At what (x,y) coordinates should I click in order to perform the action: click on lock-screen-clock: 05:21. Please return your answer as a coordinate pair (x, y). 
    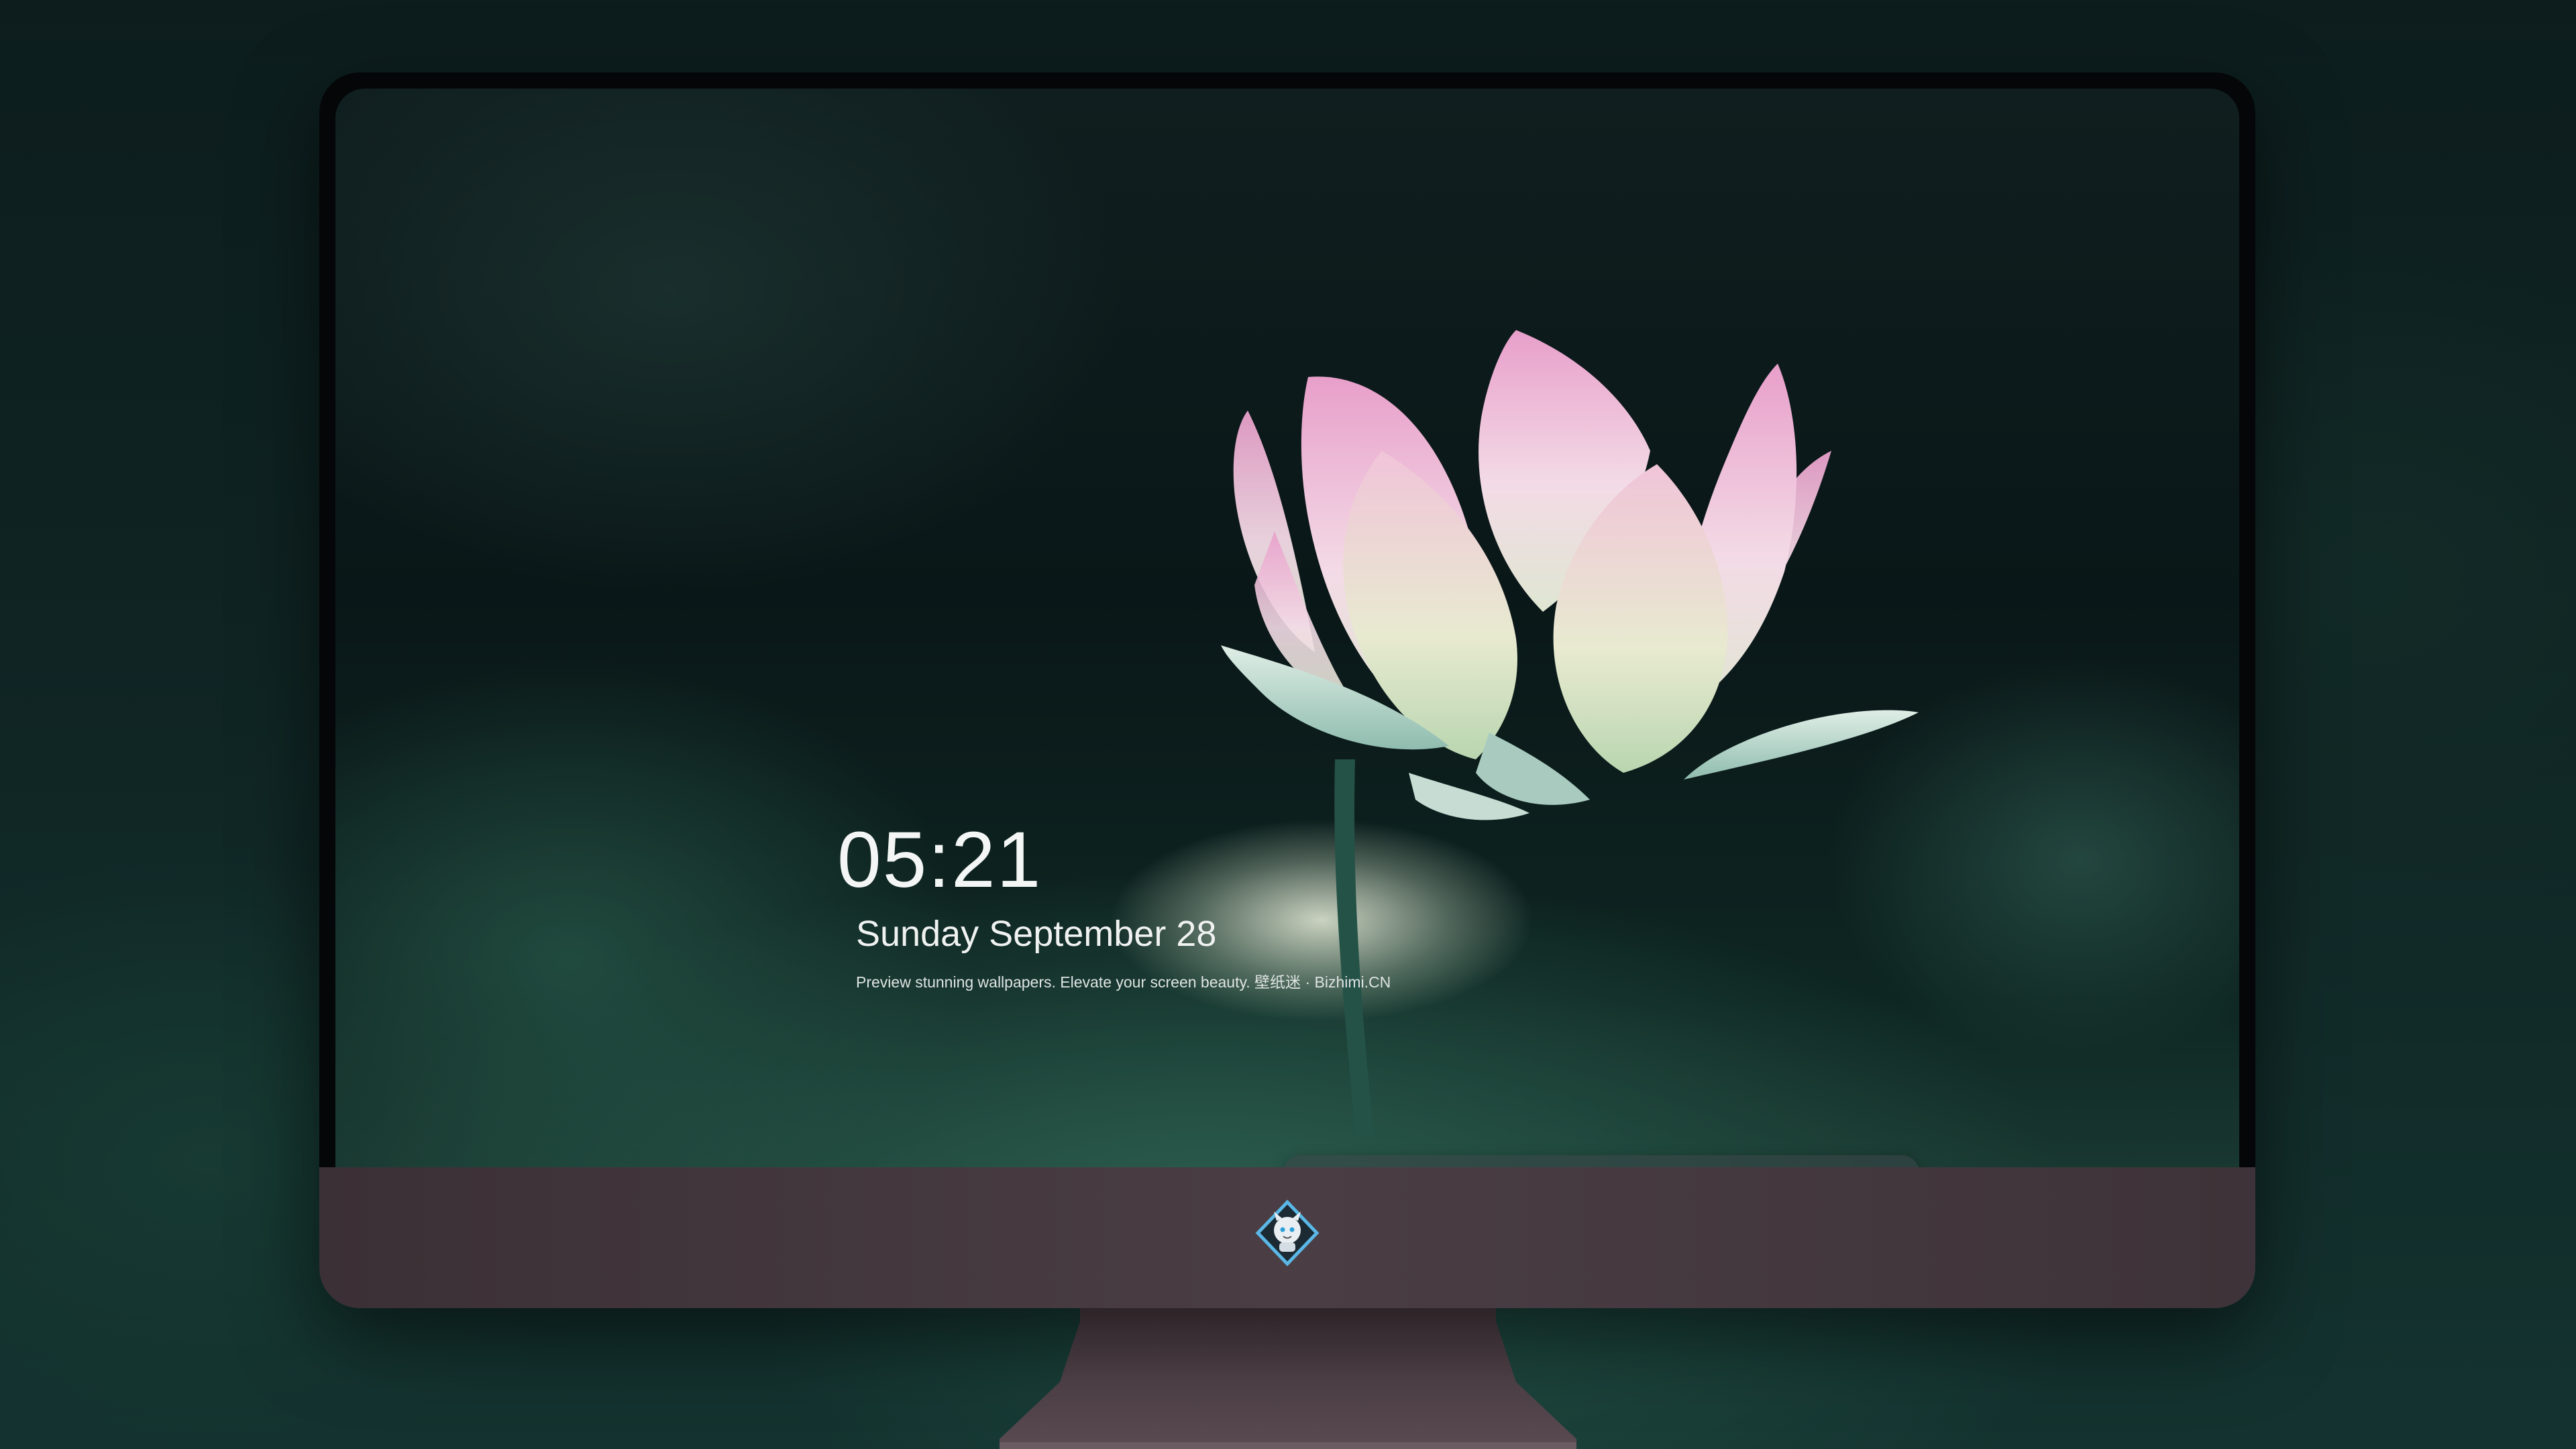
    Looking at the image, I should click on (939, 860).